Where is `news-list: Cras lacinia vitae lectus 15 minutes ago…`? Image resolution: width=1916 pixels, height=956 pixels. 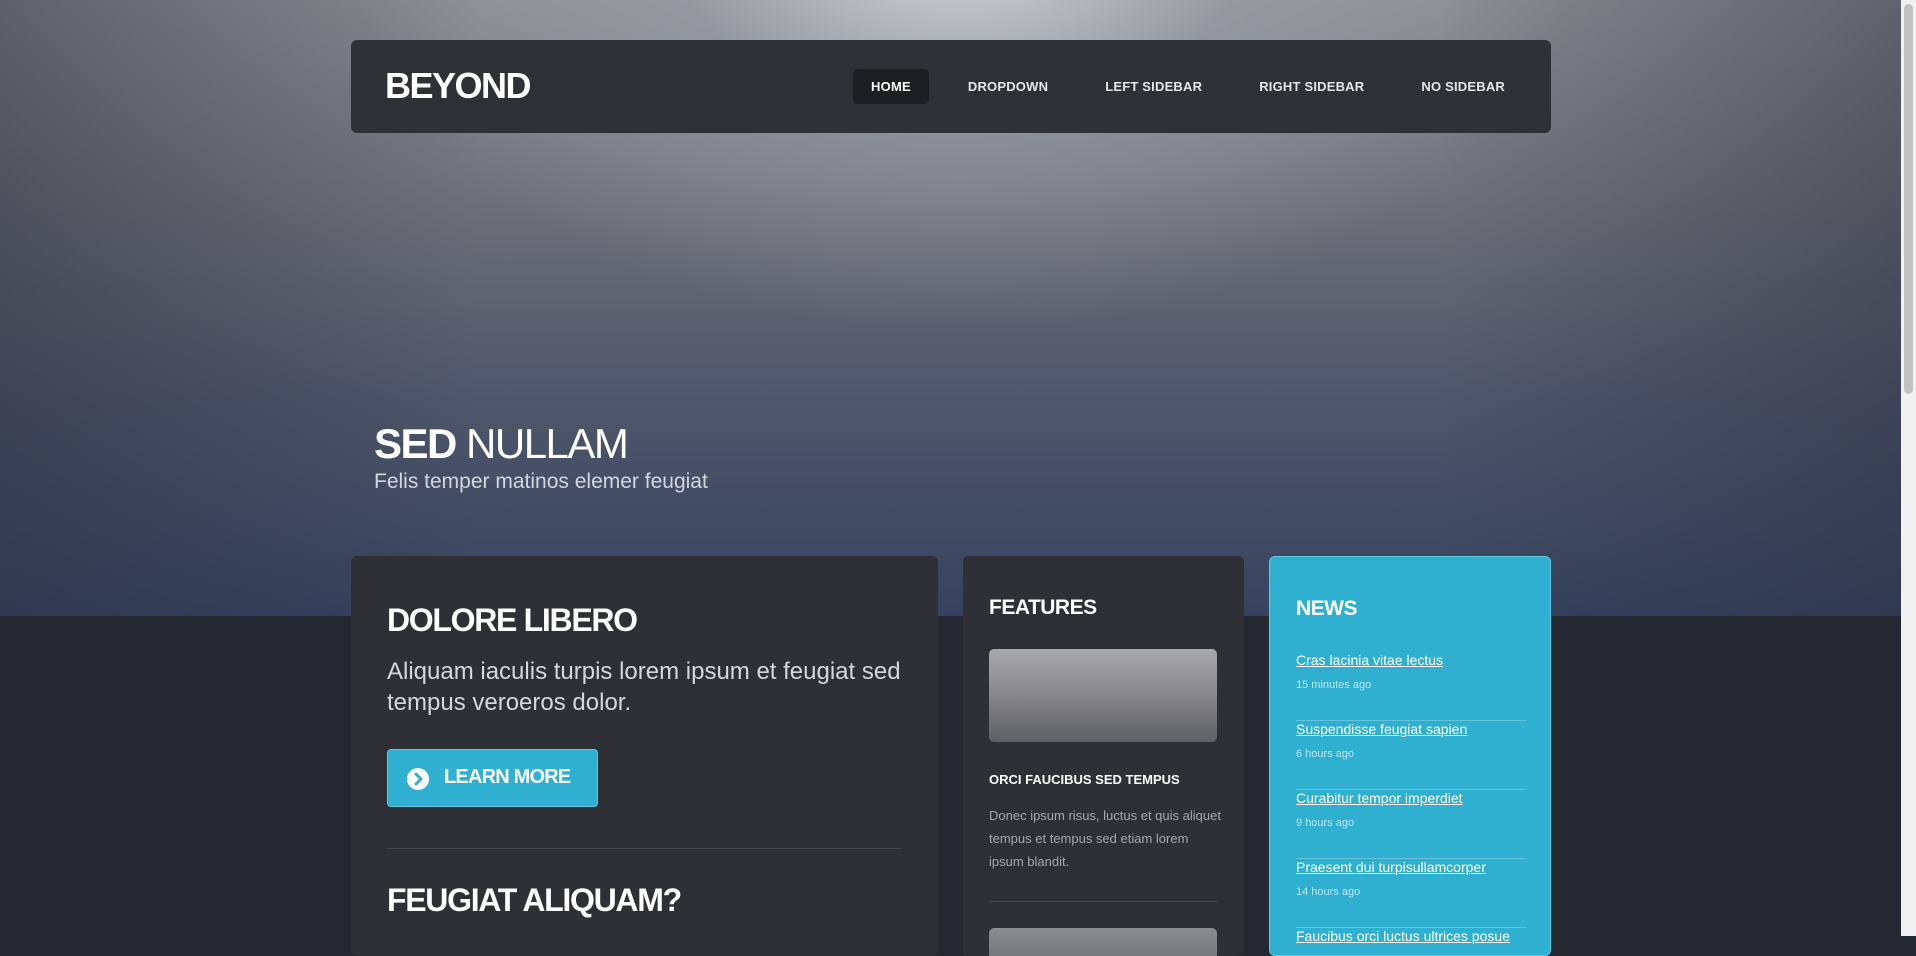
news-list: Cras lacinia vitae lectus 15 minutes ago… is located at coordinates (1411, 803).